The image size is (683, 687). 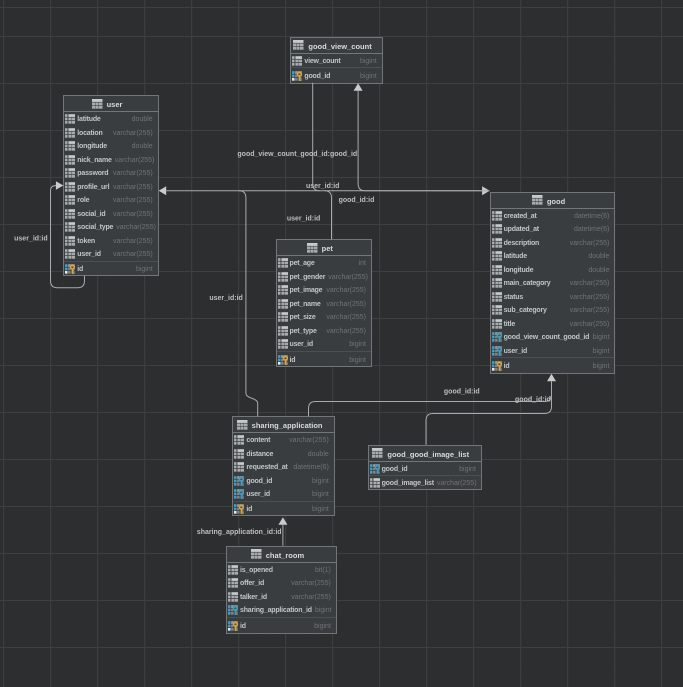 What do you see at coordinates (297, 154) in the screenshot?
I see `svg-text:good_view_count_good_id:good_i: good_view_count_good_id:good_id` at bounding box center [297, 154].